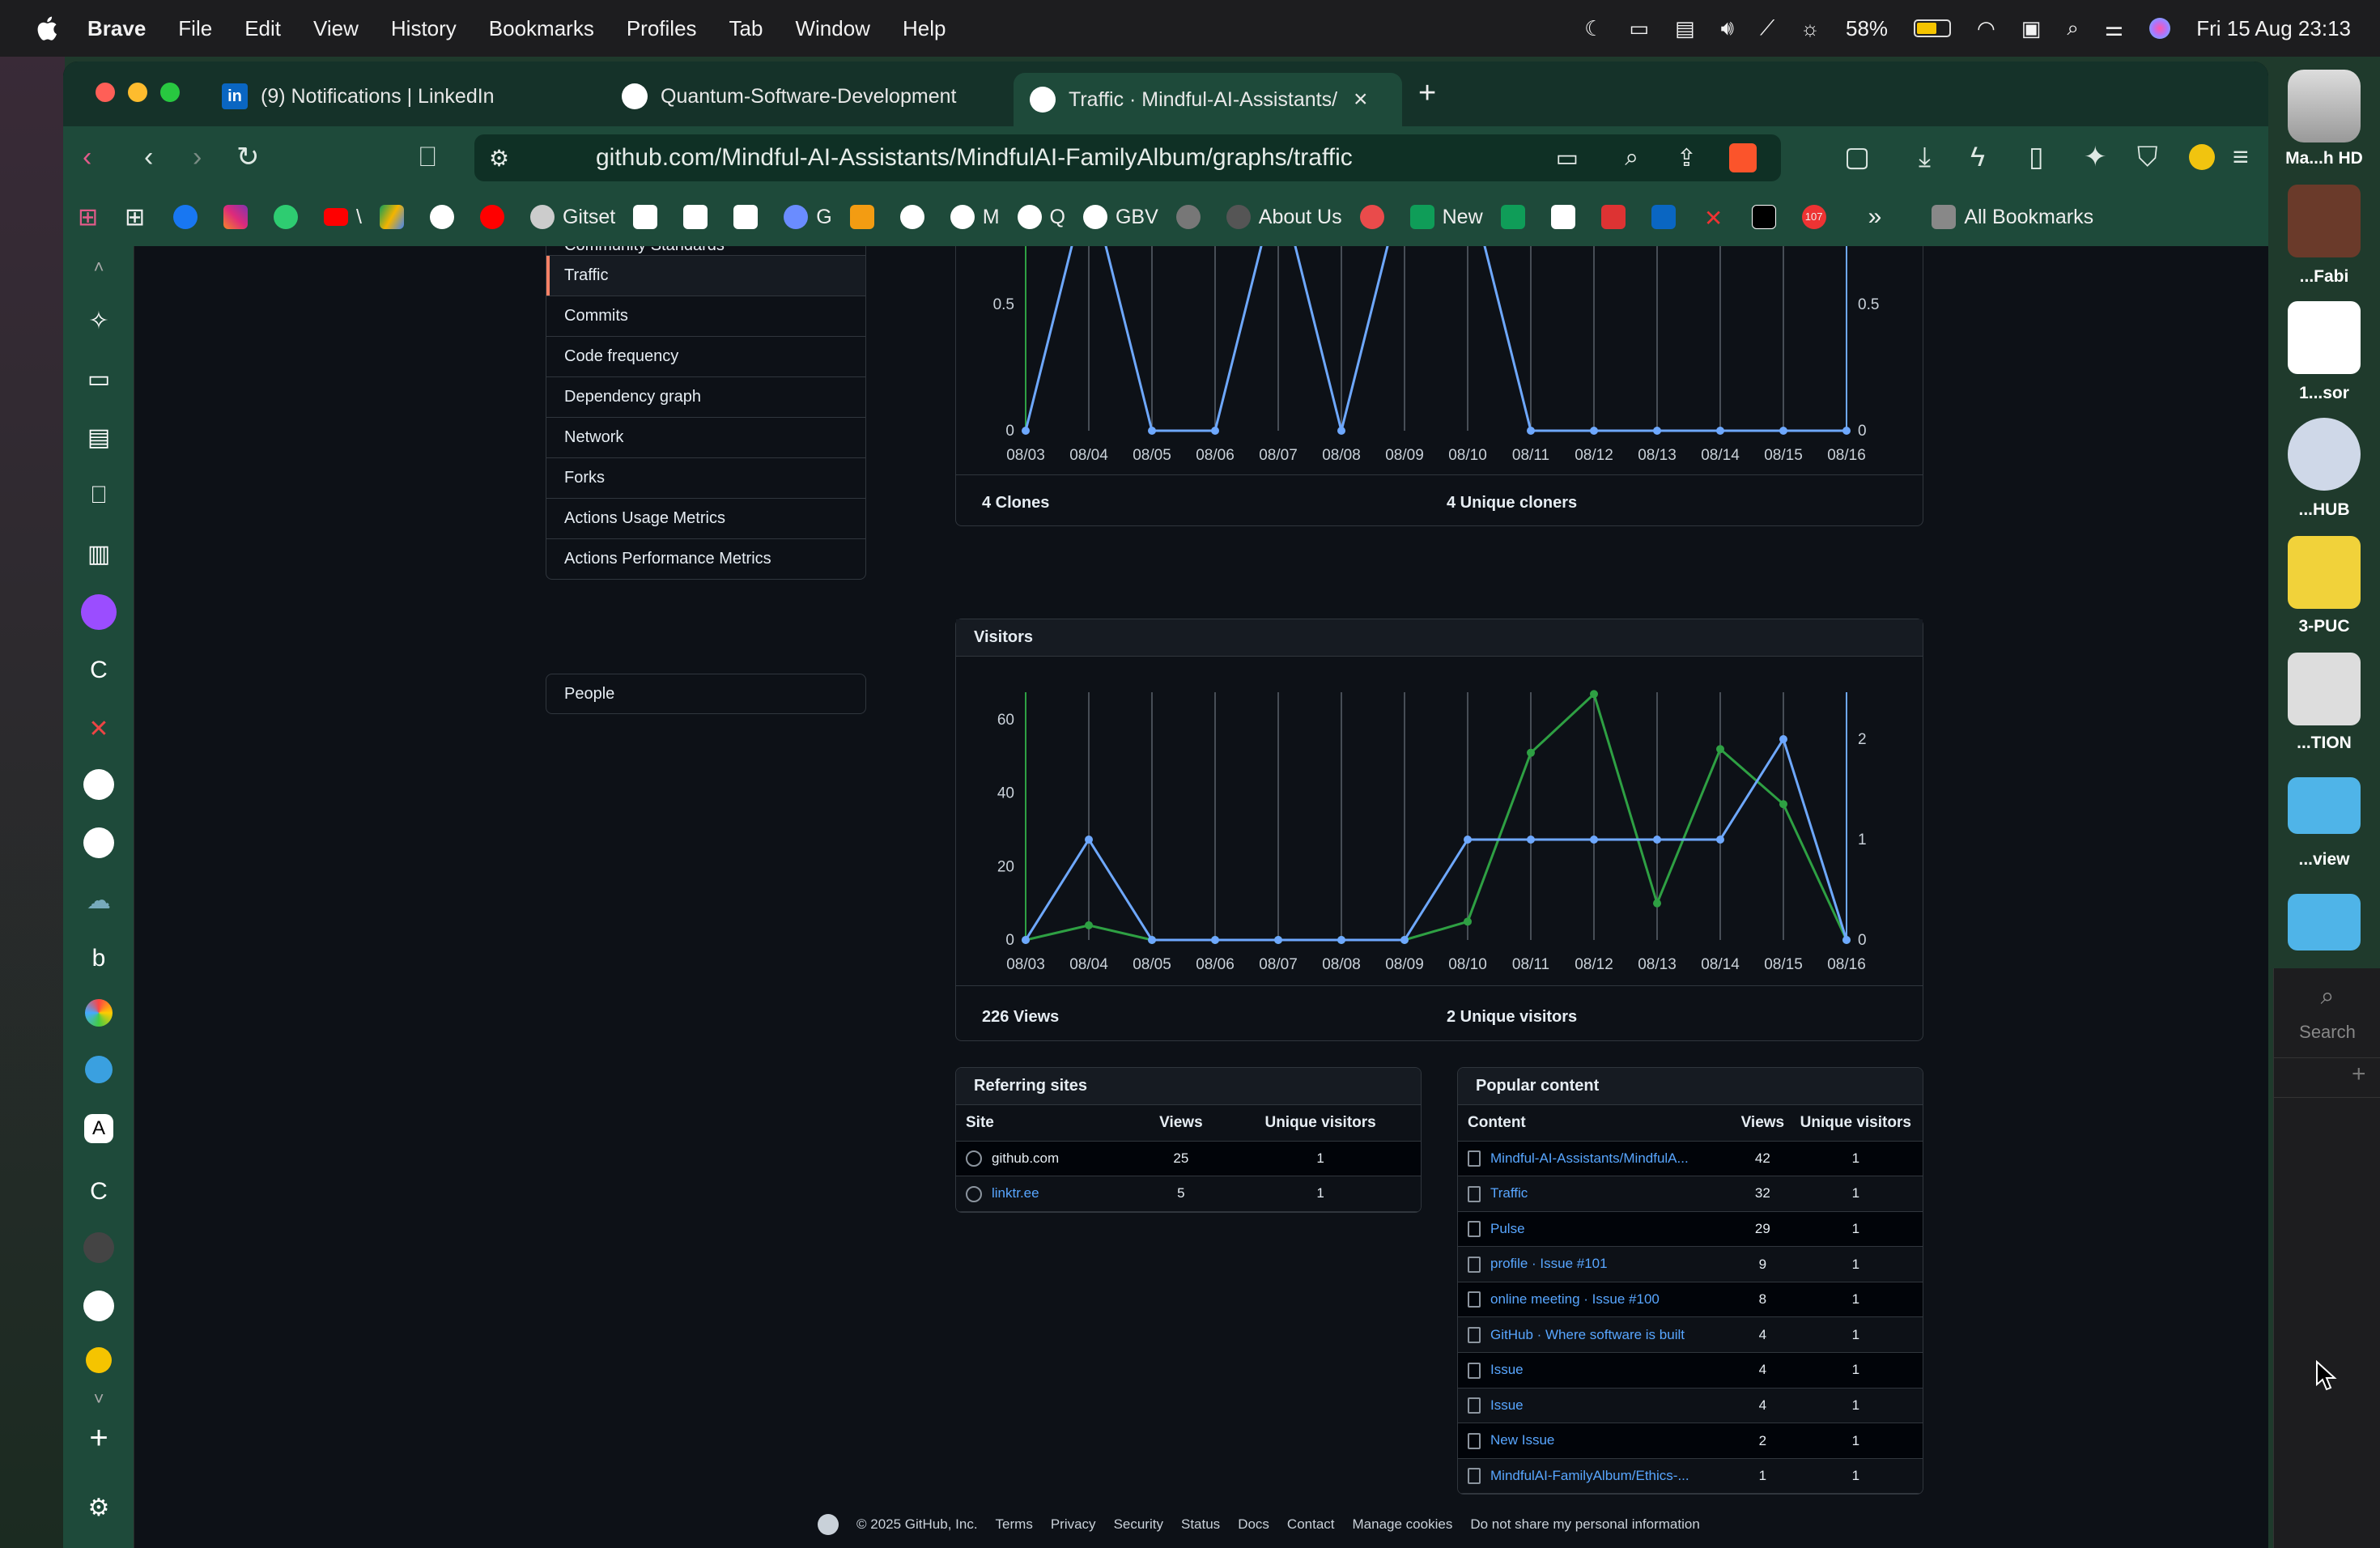 This screenshot has width=2380, height=1548. I want to click on brightness-icon: ☼, so click(1810, 29).